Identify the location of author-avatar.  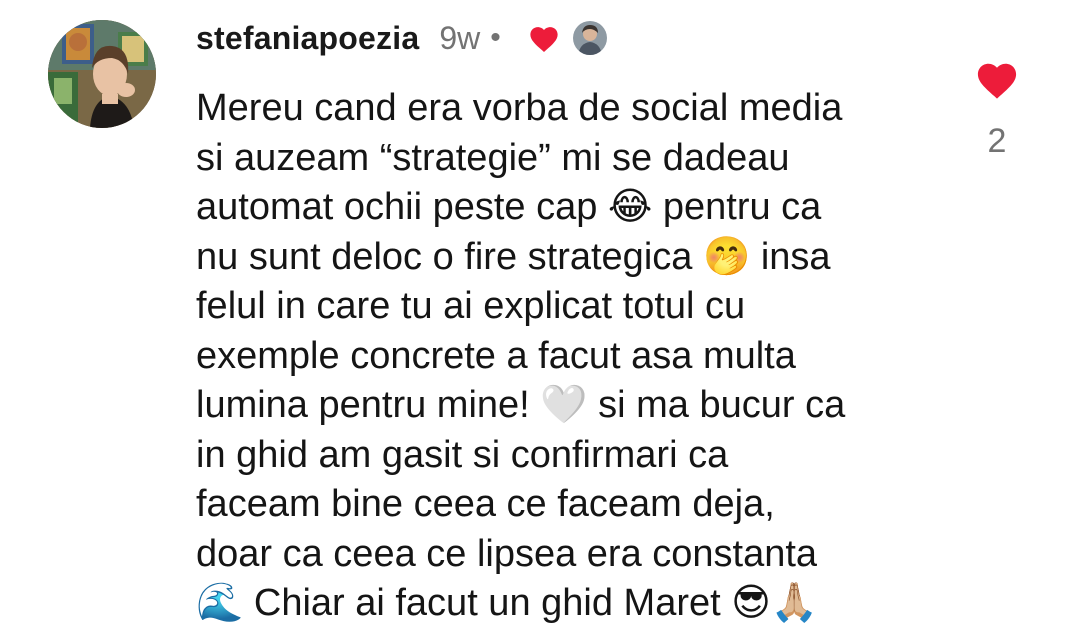
(589, 38).